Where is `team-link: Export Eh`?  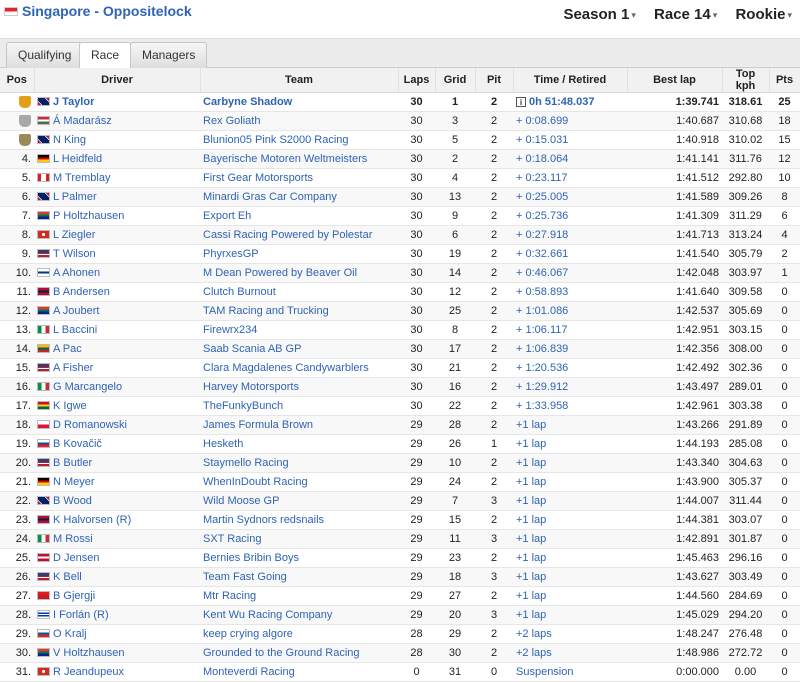
team-link: Export Eh is located at coordinates (227, 216).